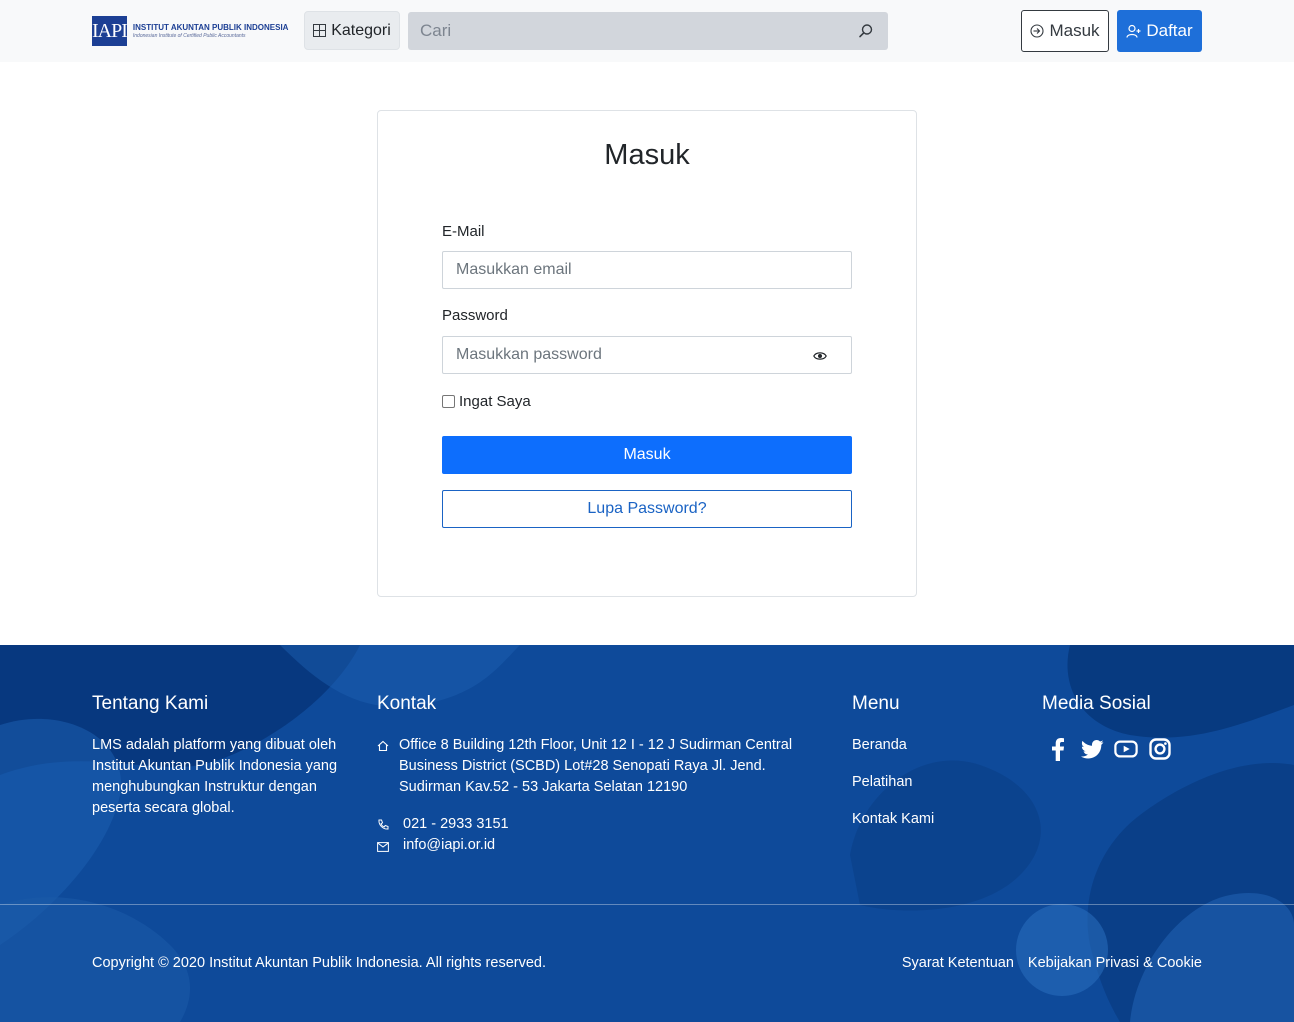 This screenshot has height=1022, width=1294. What do you see at coordinates (1092, 749) in the screenshot?
I see `twitter-icon` at bounding box center [1092, 749].